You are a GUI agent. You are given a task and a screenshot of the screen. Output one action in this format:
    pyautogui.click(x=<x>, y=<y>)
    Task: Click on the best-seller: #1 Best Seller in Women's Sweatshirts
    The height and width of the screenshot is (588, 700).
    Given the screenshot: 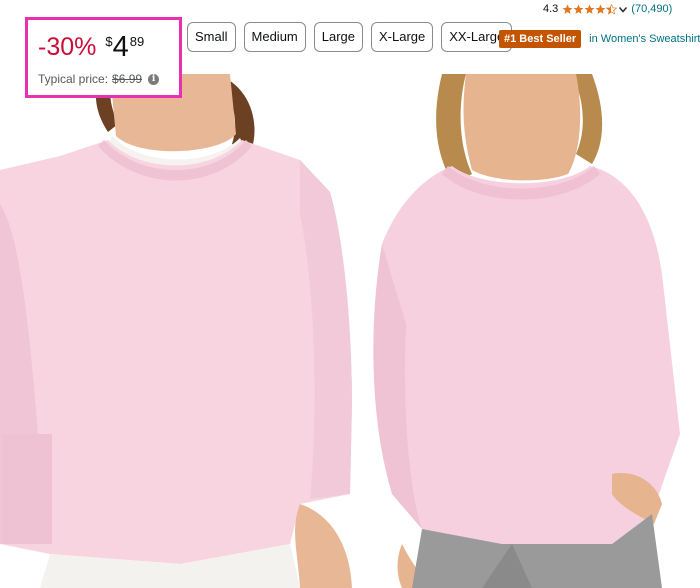 What is the action you would take?
    pyautogui.click(x=599, y=39)
    